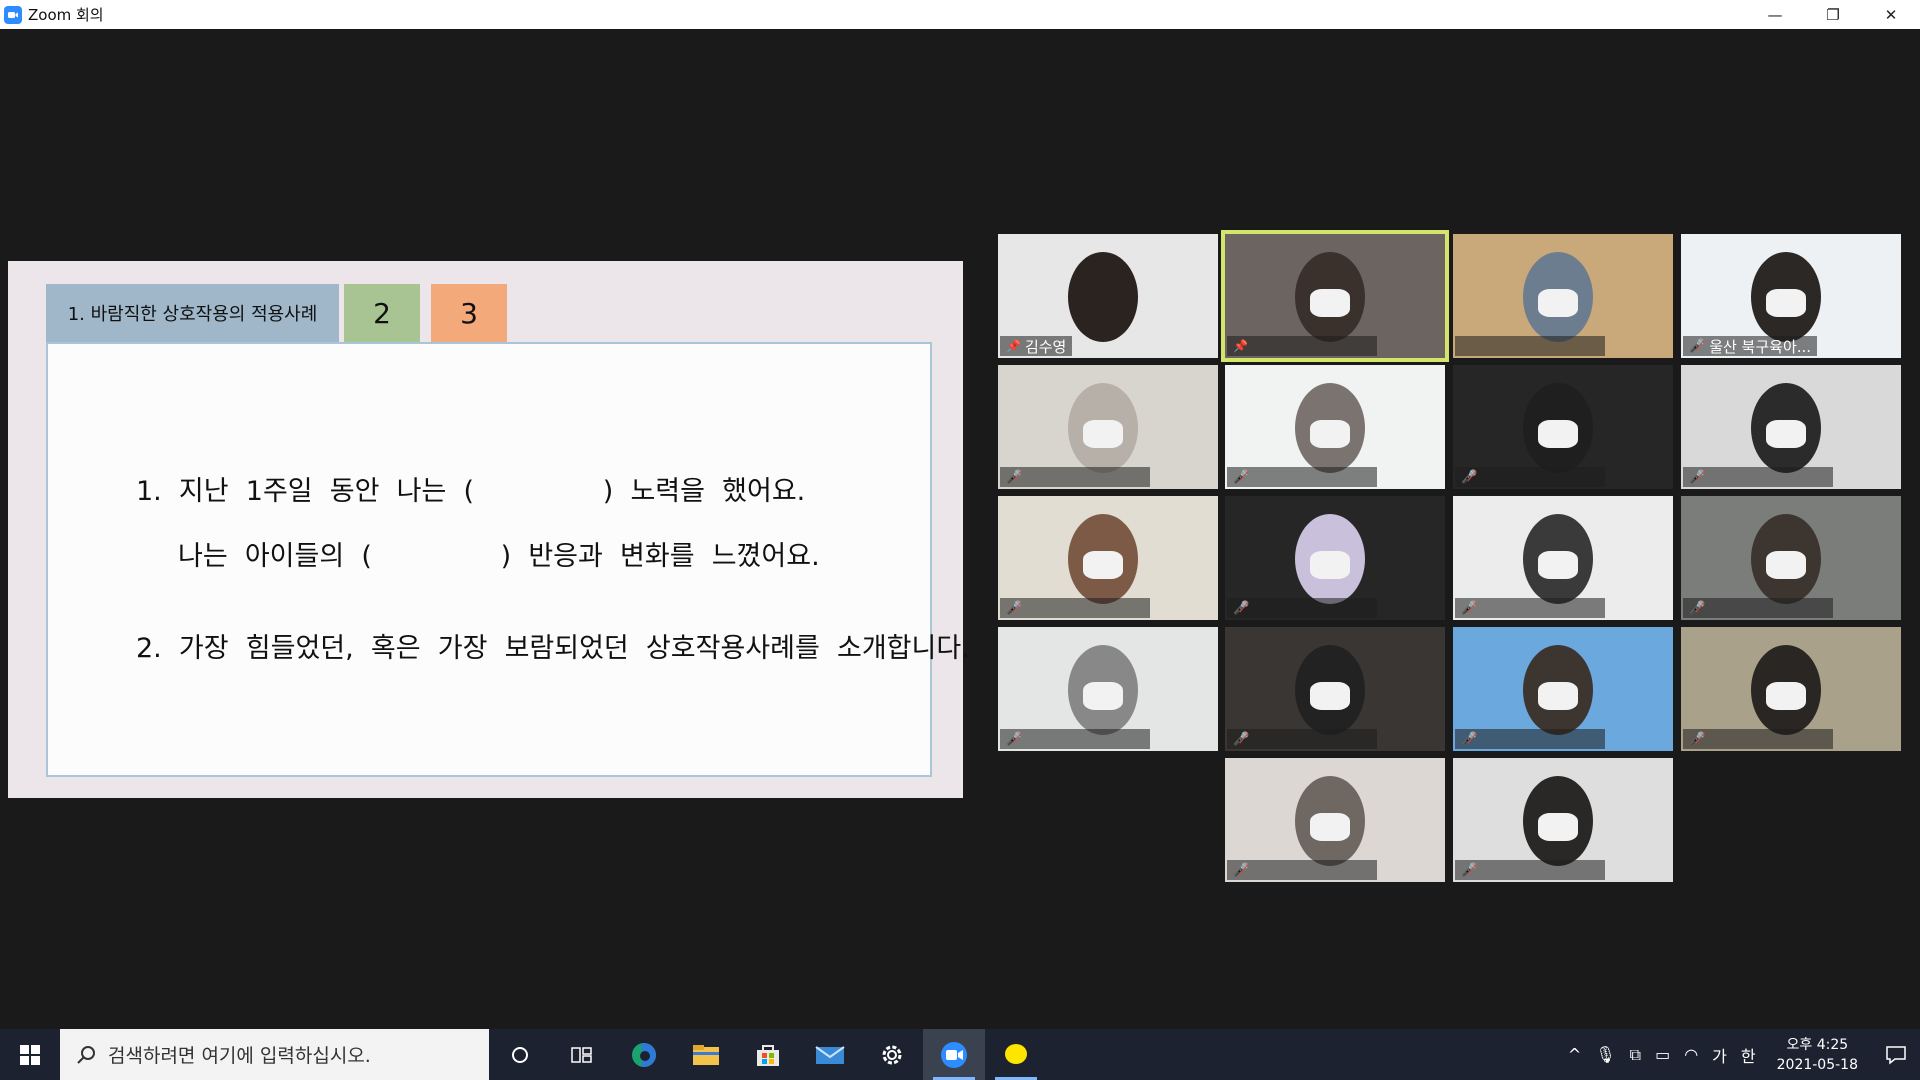  Describe the element at coordinates (1302, 346) in the screenshot. I see `participant-nametag: 📌` at that location.